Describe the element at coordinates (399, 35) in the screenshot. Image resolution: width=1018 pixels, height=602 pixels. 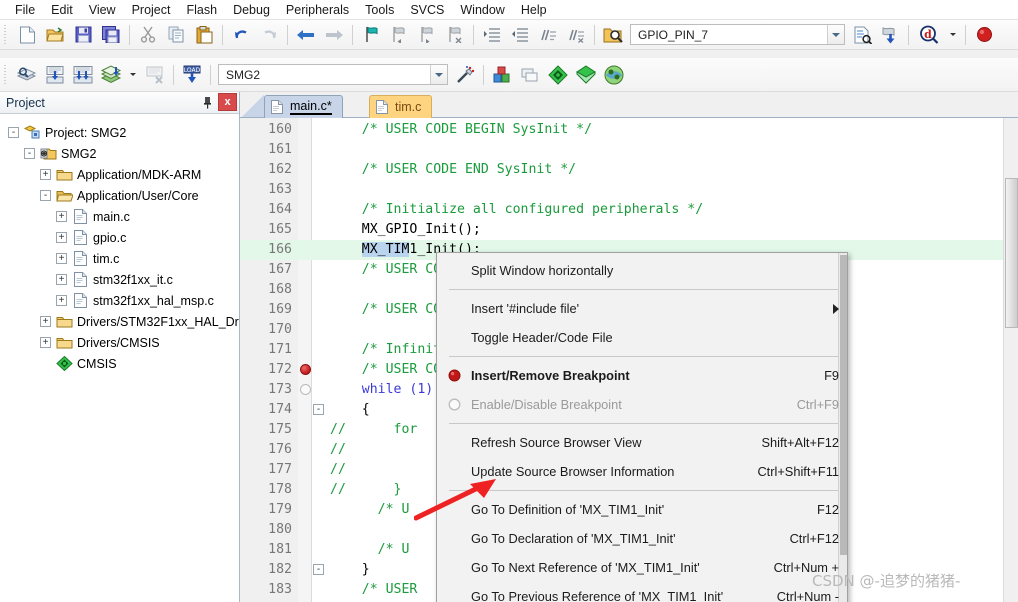
I see `bookmark-prev-icon` at that location.